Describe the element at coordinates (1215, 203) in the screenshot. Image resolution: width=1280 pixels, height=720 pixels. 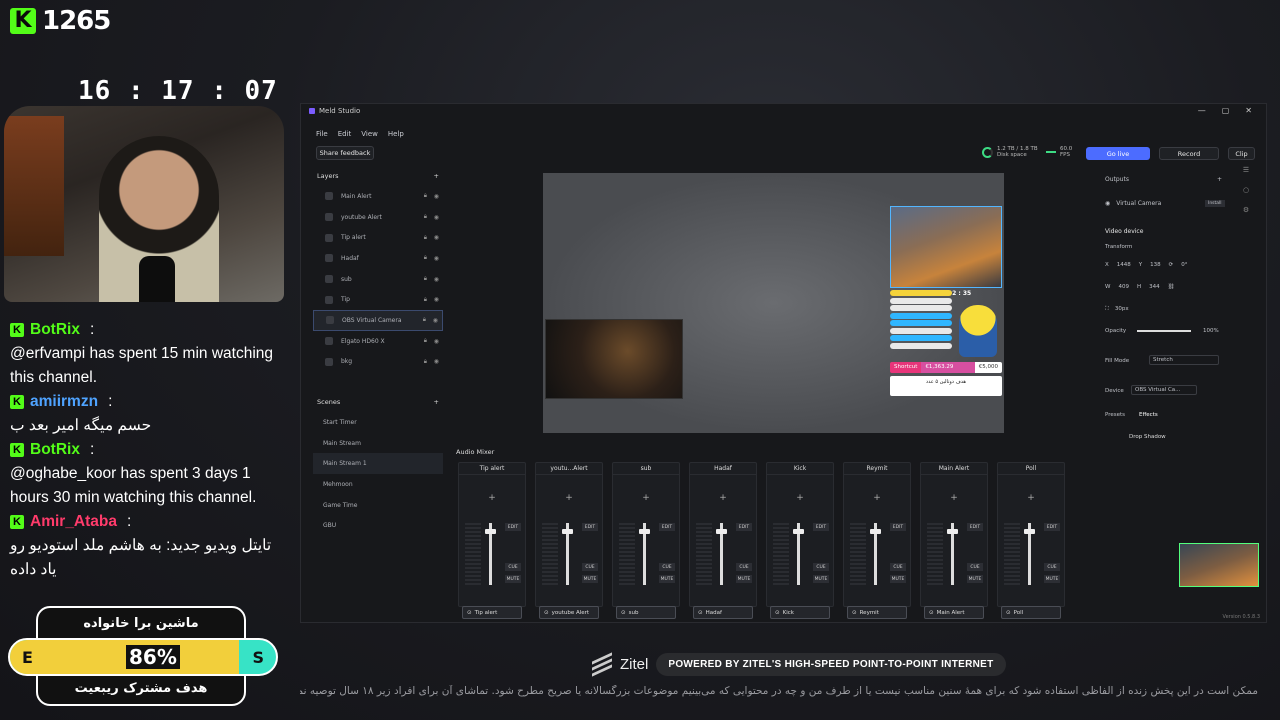
I see `install-button: Install` at that location.